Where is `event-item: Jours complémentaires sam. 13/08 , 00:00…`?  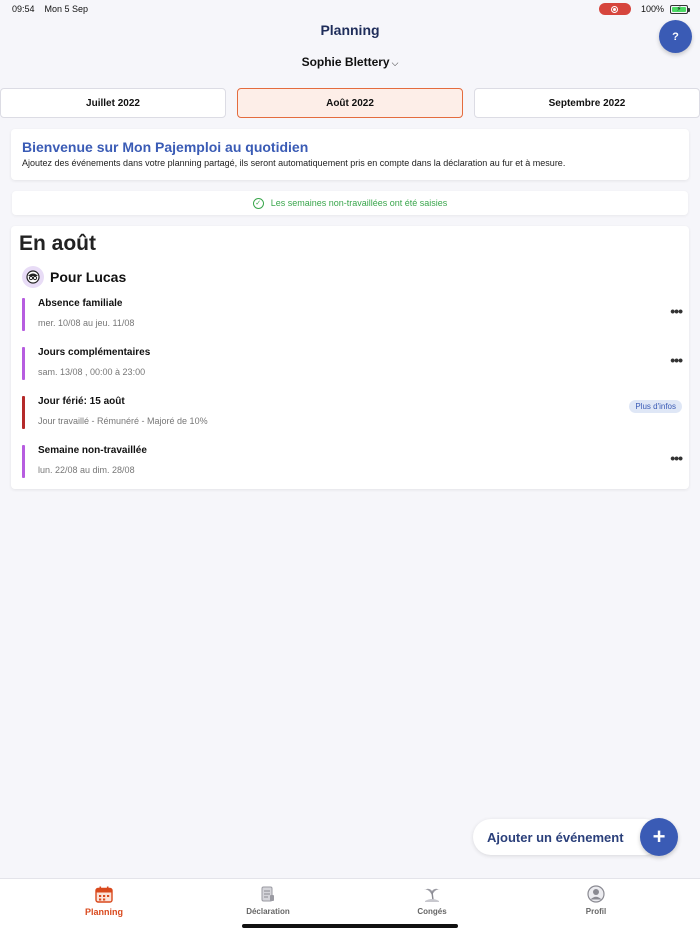 event-item: Jours complémentaires sam. 13/08 , 00:00… is located at coordinates (352, 363).